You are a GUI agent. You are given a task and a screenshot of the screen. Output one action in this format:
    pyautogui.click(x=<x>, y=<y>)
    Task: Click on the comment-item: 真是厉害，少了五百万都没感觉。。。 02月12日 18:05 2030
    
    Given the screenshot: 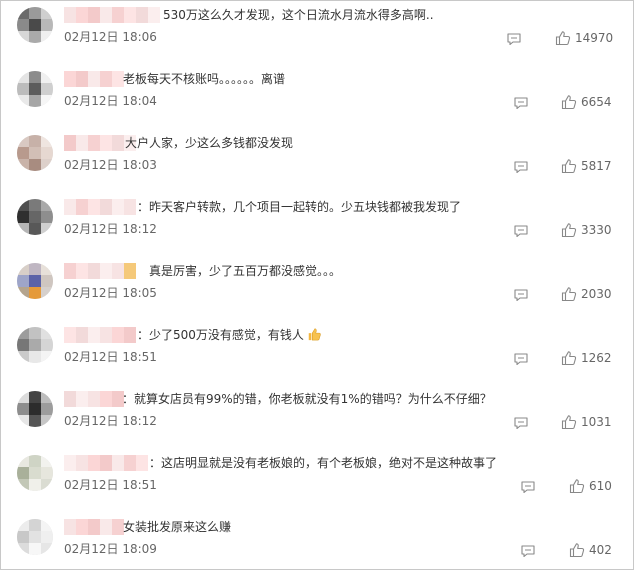 What is the action you would take?
    pyautogui.click(x=317, y=291)
    